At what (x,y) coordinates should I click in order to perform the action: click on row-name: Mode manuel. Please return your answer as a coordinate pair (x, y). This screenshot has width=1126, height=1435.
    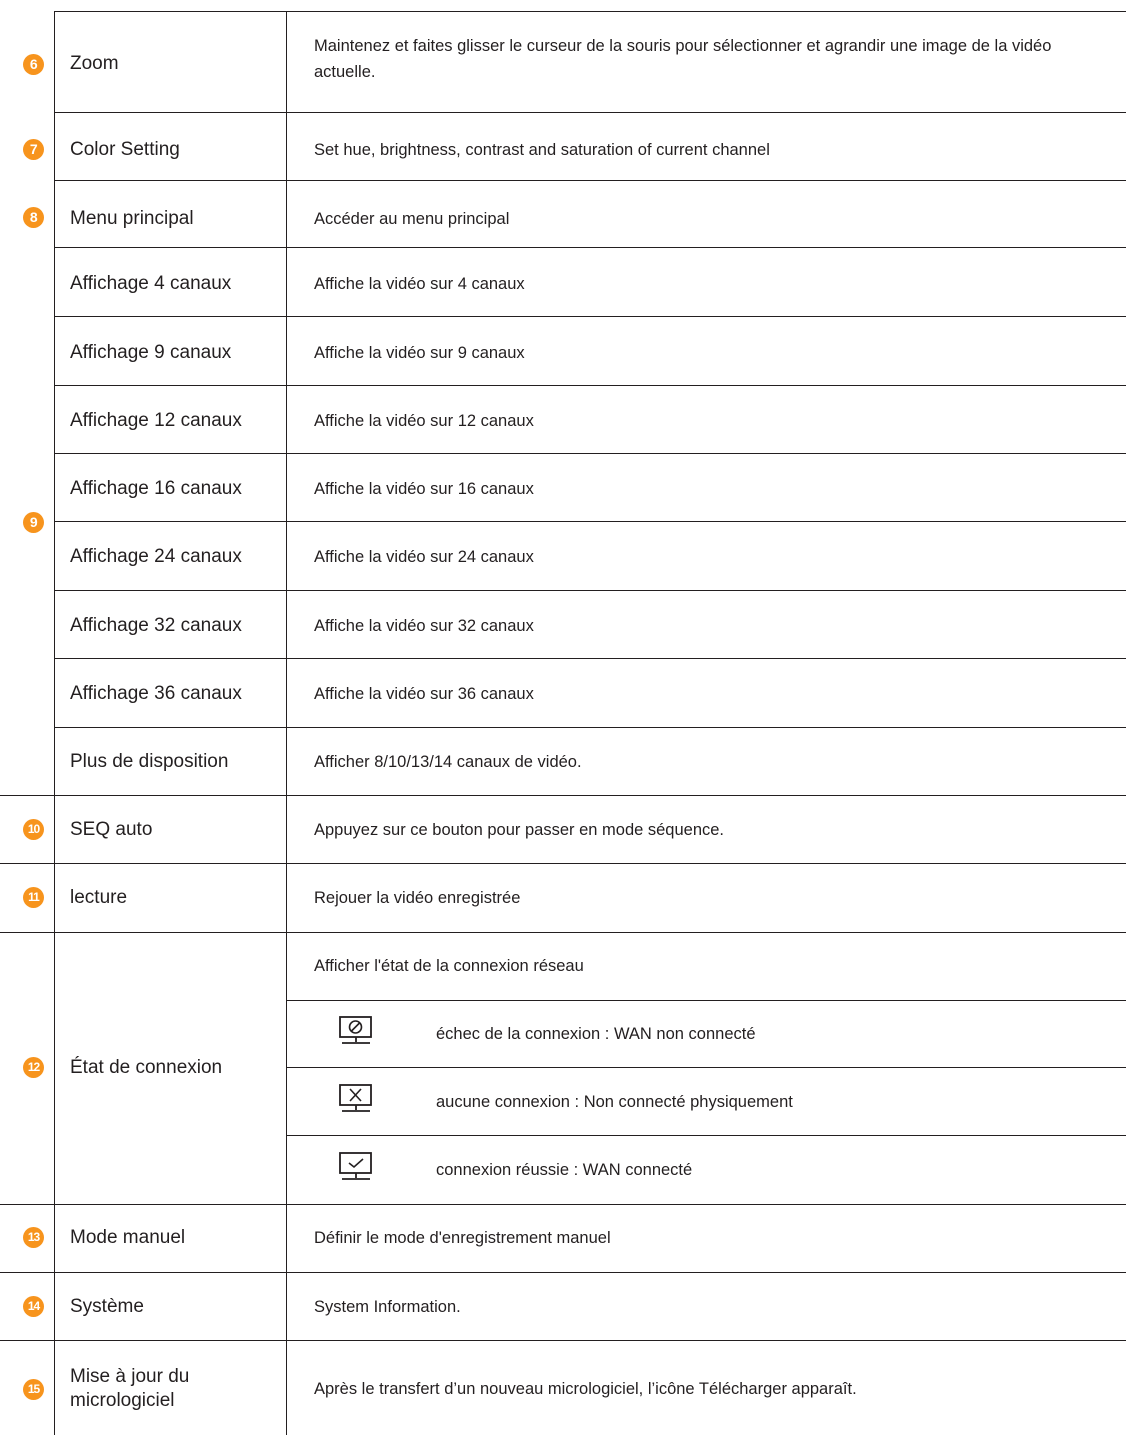
    Looking at the image, I should click on (128, 1237).